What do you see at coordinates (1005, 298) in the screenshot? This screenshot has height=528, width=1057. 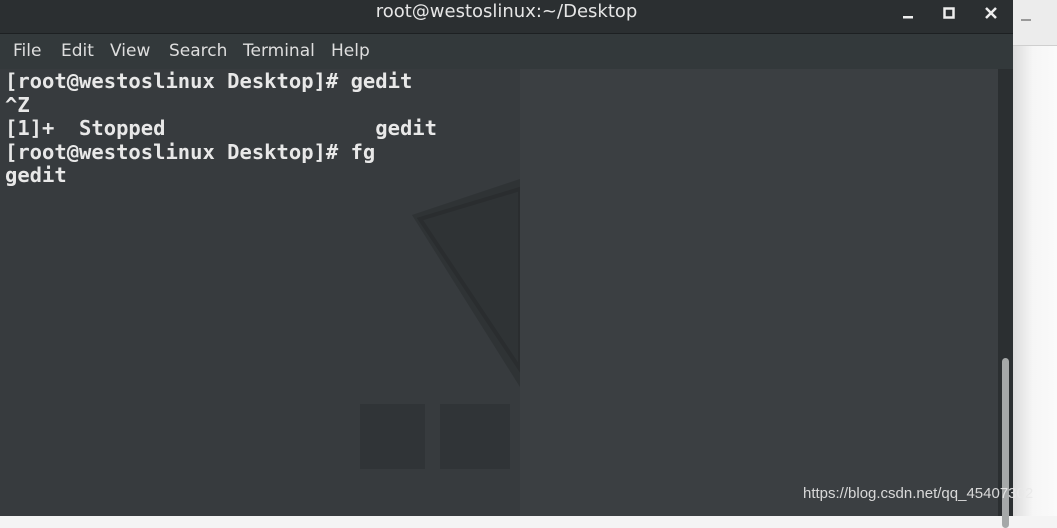 I see `scrollbar` at bounding box center [1005, 298].